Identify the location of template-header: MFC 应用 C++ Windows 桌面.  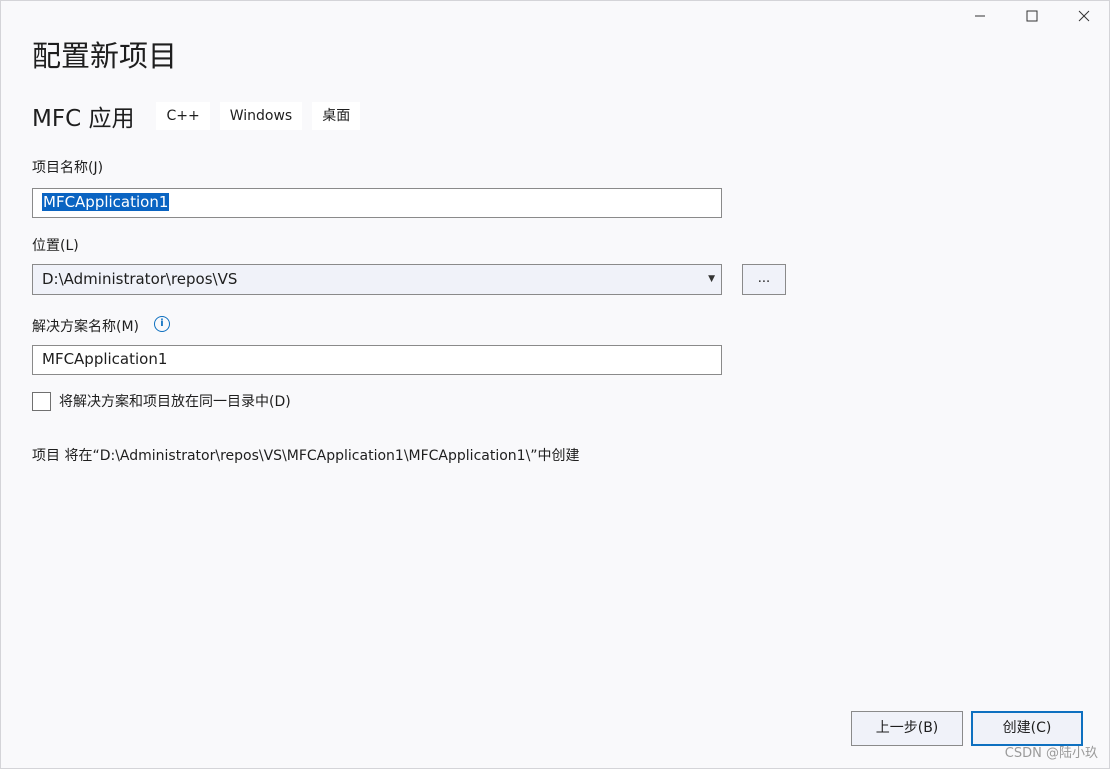
(201, 116).